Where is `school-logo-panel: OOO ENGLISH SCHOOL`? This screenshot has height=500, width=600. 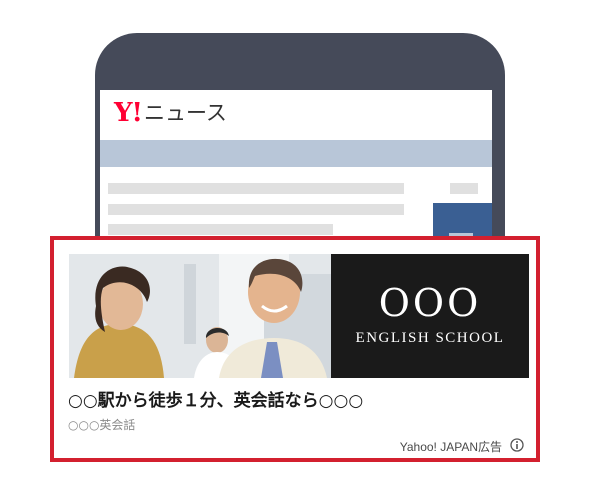 school-logo-panel: OOO ENGLISH SCHOOL is located at coordinates (430, 316).